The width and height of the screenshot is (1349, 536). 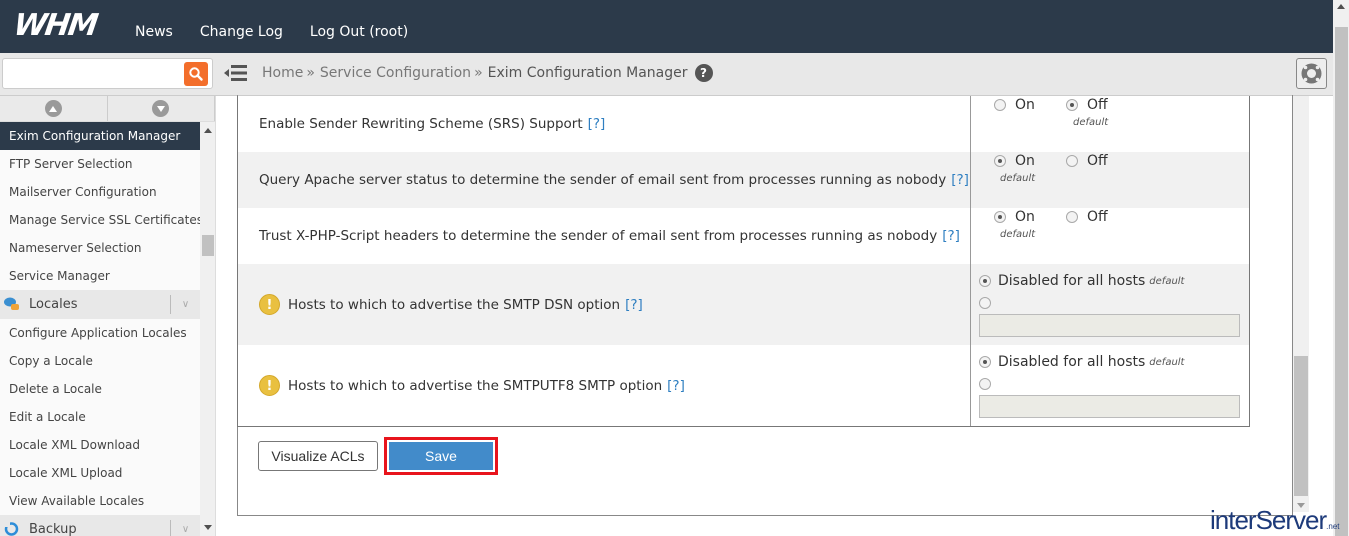 What do you see at coordinates (208, 527) in the screenshot?
I see `scroll-down-icon` at bounding box center [208, 527].